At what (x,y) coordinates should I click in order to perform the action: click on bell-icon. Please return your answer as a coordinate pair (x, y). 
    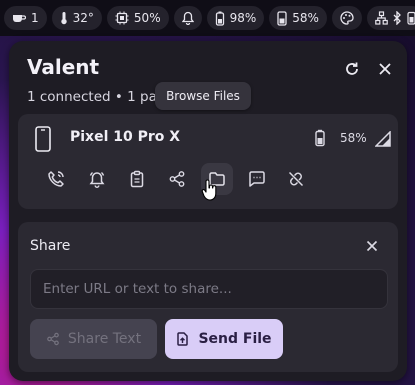
    Looking at the image, I should click on (187, 18).